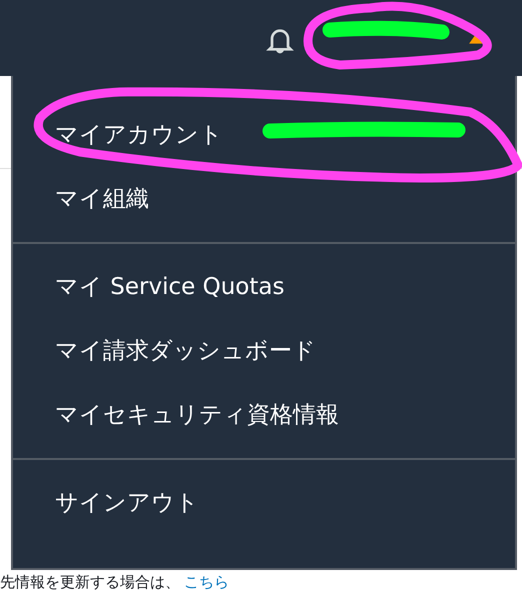 The image size is (522, 592). Describe the element at coordinates (264, 415) in the screenshot. I see `menu-item: マイセキュリティ資格情報` at that location.